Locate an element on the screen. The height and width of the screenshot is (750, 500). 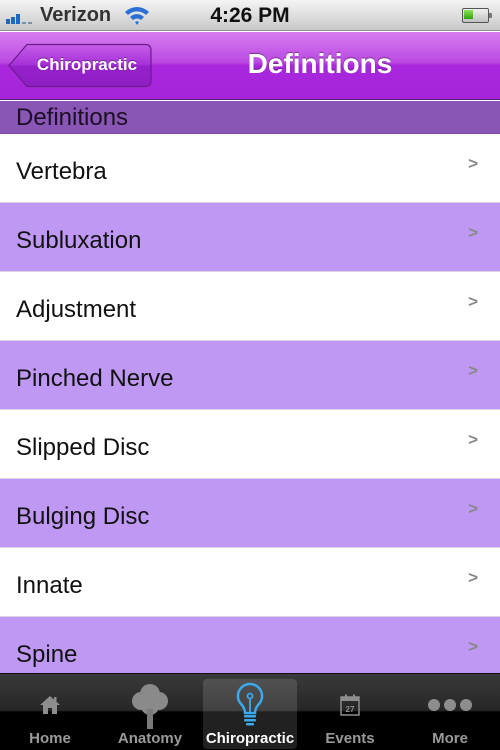
list-item-label: Innate is located at coordinates (49, 585).